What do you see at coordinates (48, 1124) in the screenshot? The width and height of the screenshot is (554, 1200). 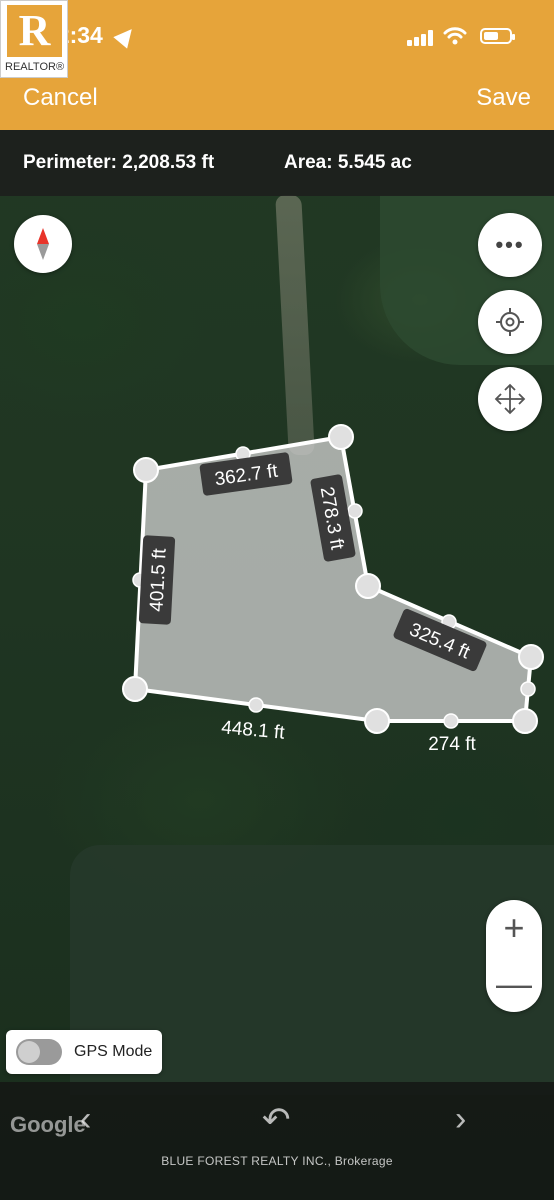 I see `google-watermark: Google` at bounding box center [48, 1124].